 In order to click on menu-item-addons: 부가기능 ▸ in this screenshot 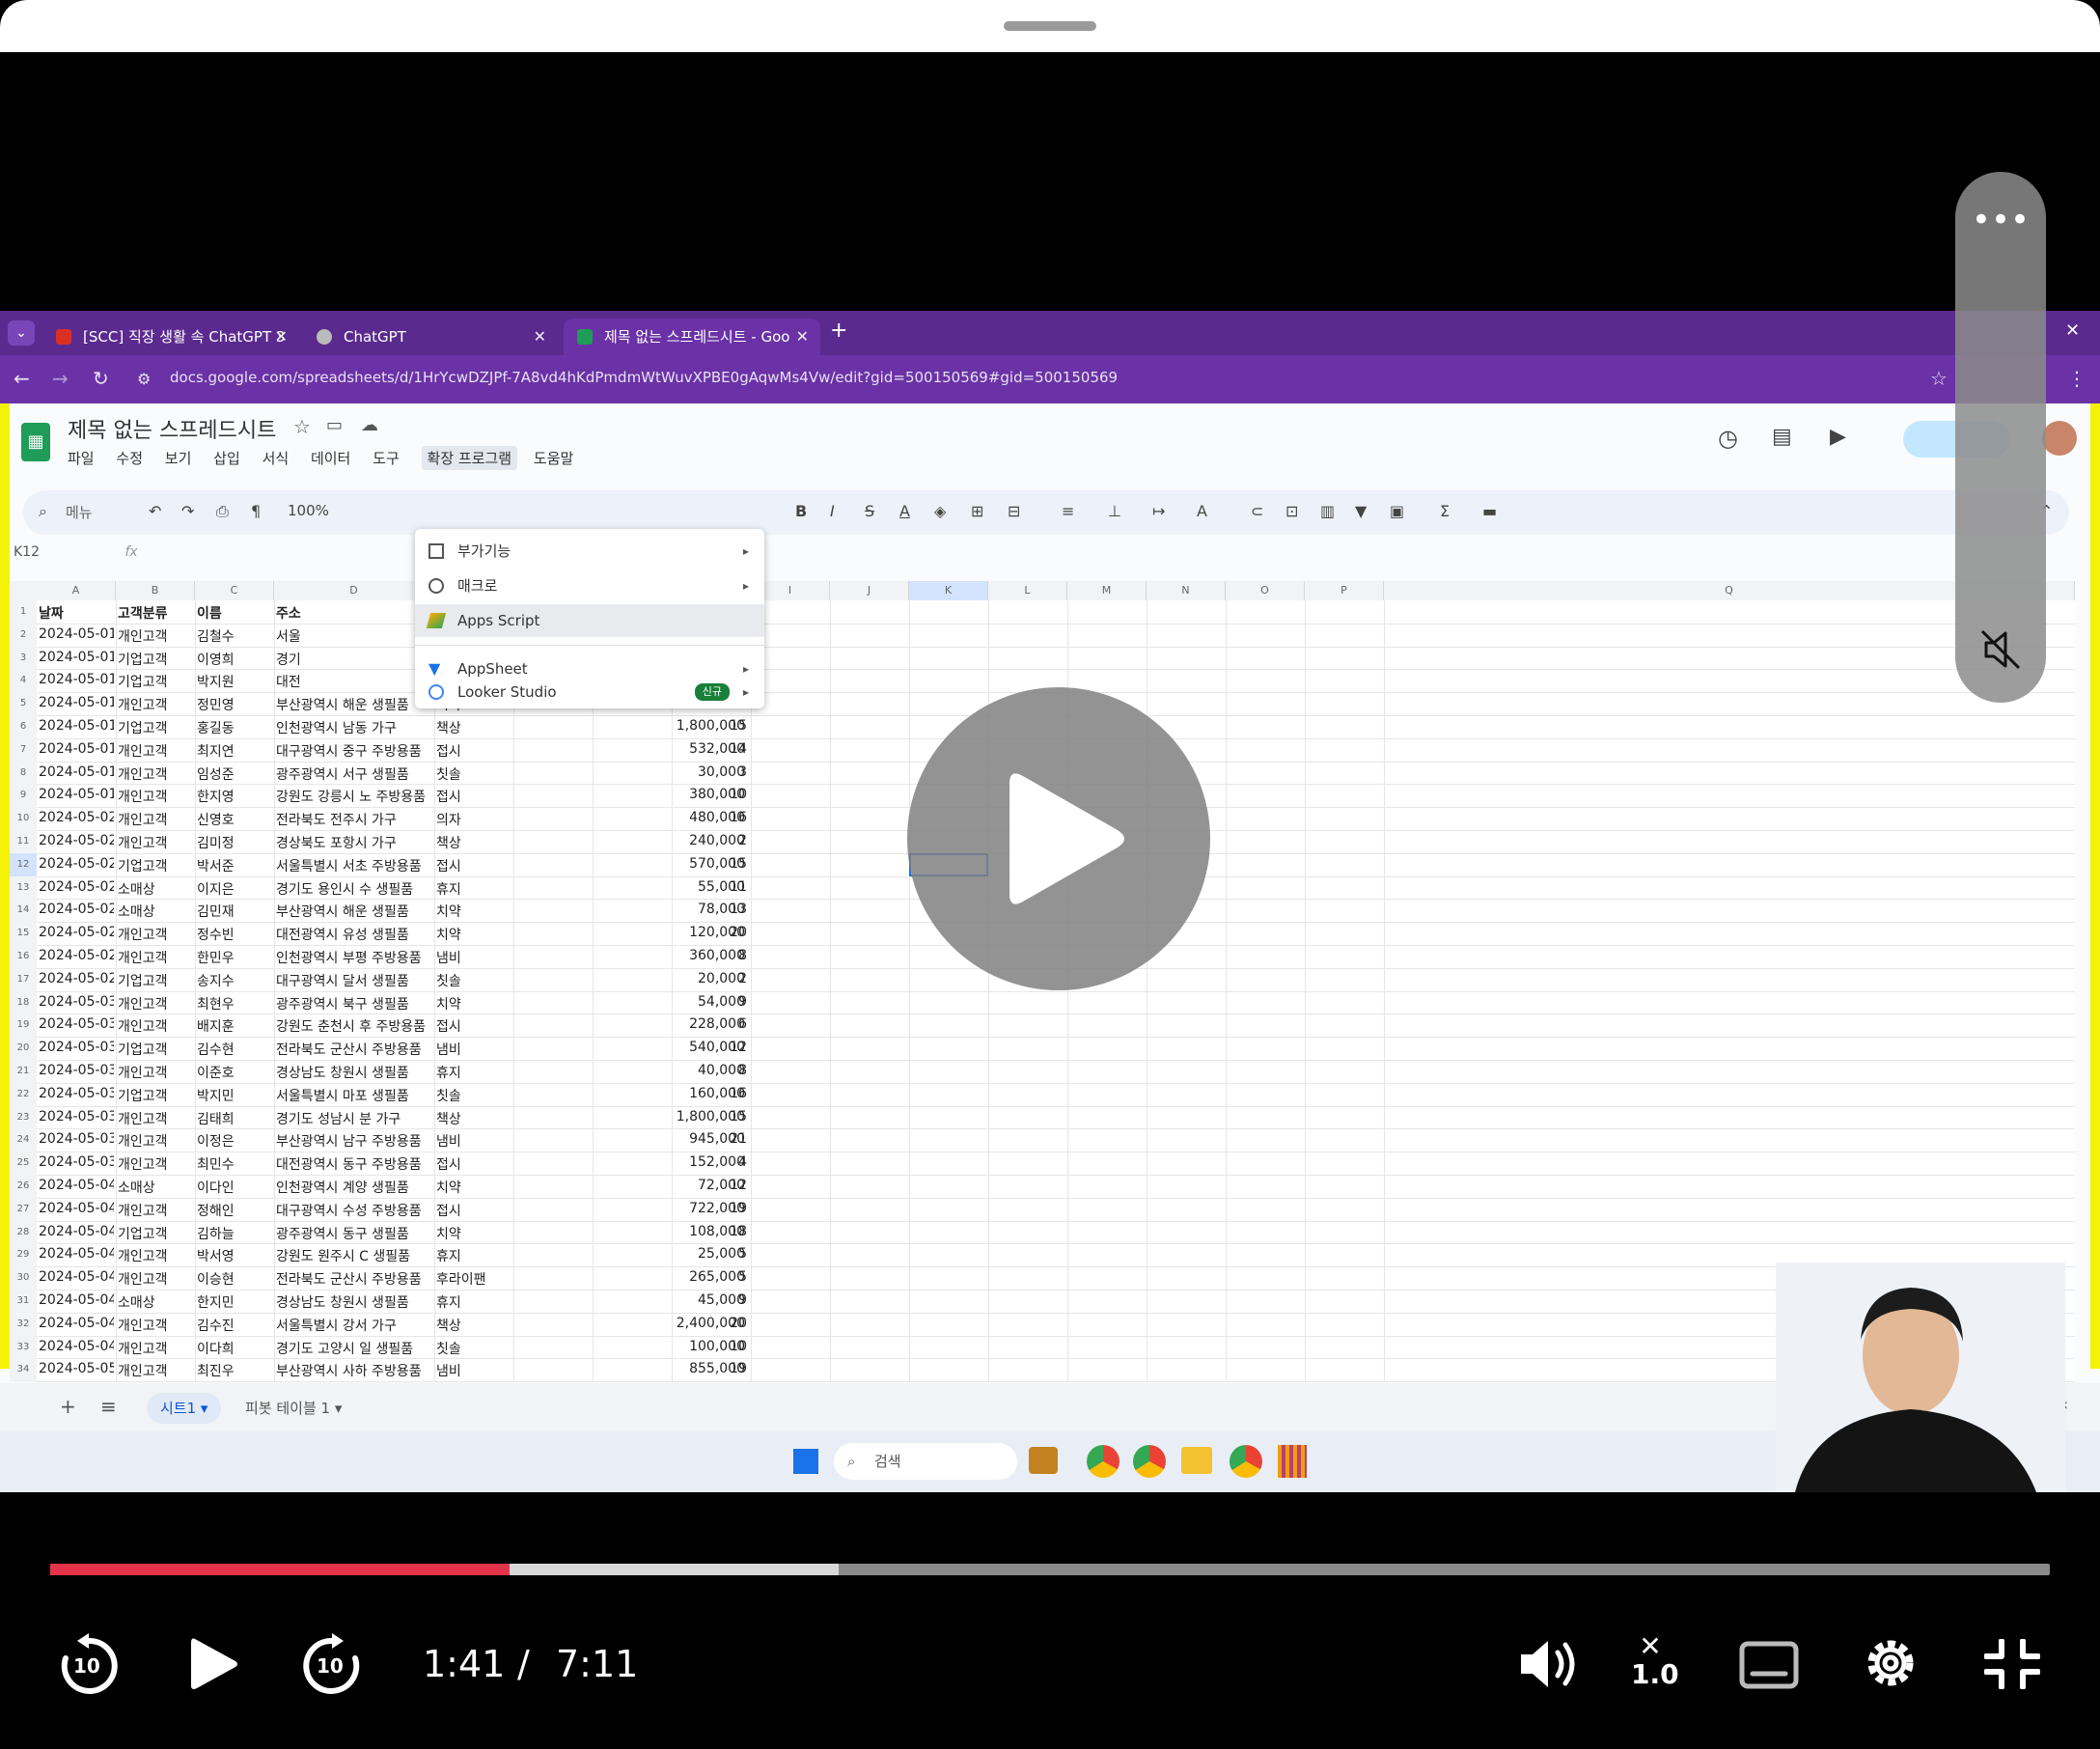, I will do `click(589, 551)`.